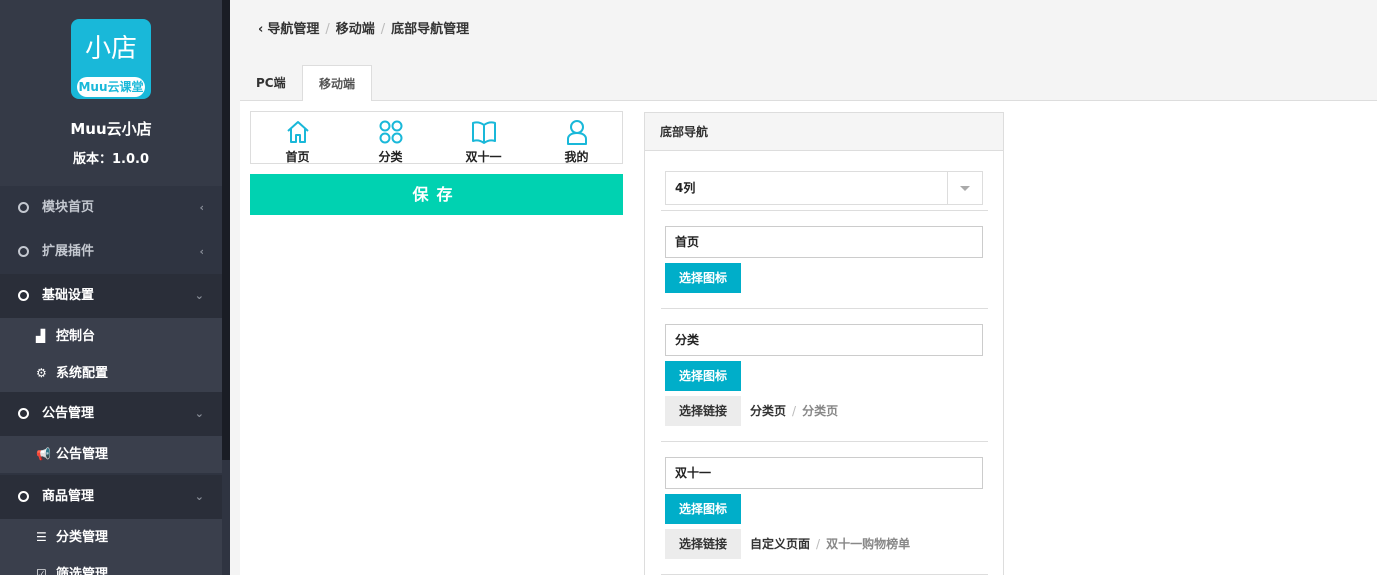 This screenshot has height=575, width=1377. What do you see at coordinates (391, 132) in the screenshot?
I see `grid-icon` at bounding box center [391, 132].